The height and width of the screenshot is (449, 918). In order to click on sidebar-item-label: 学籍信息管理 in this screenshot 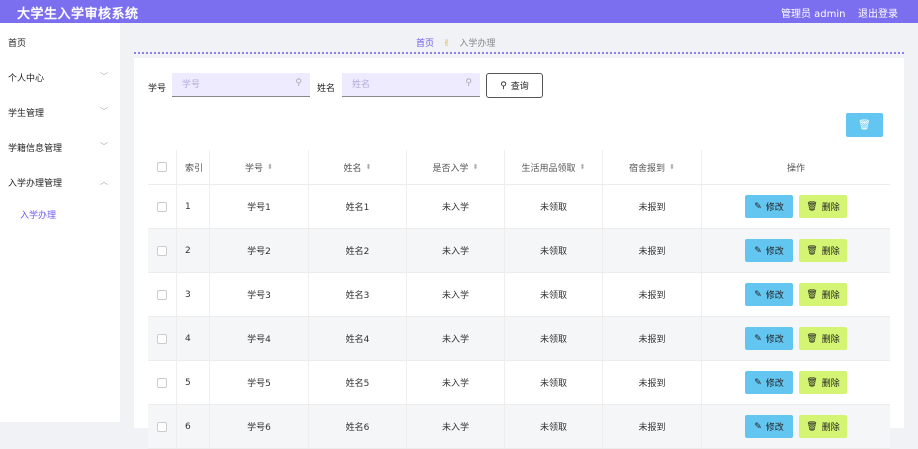, I will do `click(35, 149)`.